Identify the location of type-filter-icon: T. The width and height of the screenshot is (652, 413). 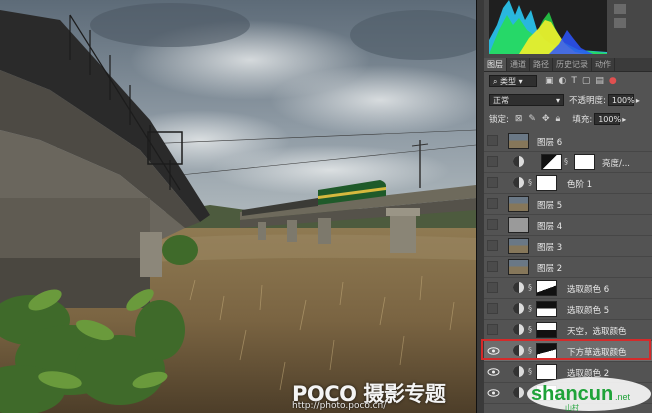
(574, 81).